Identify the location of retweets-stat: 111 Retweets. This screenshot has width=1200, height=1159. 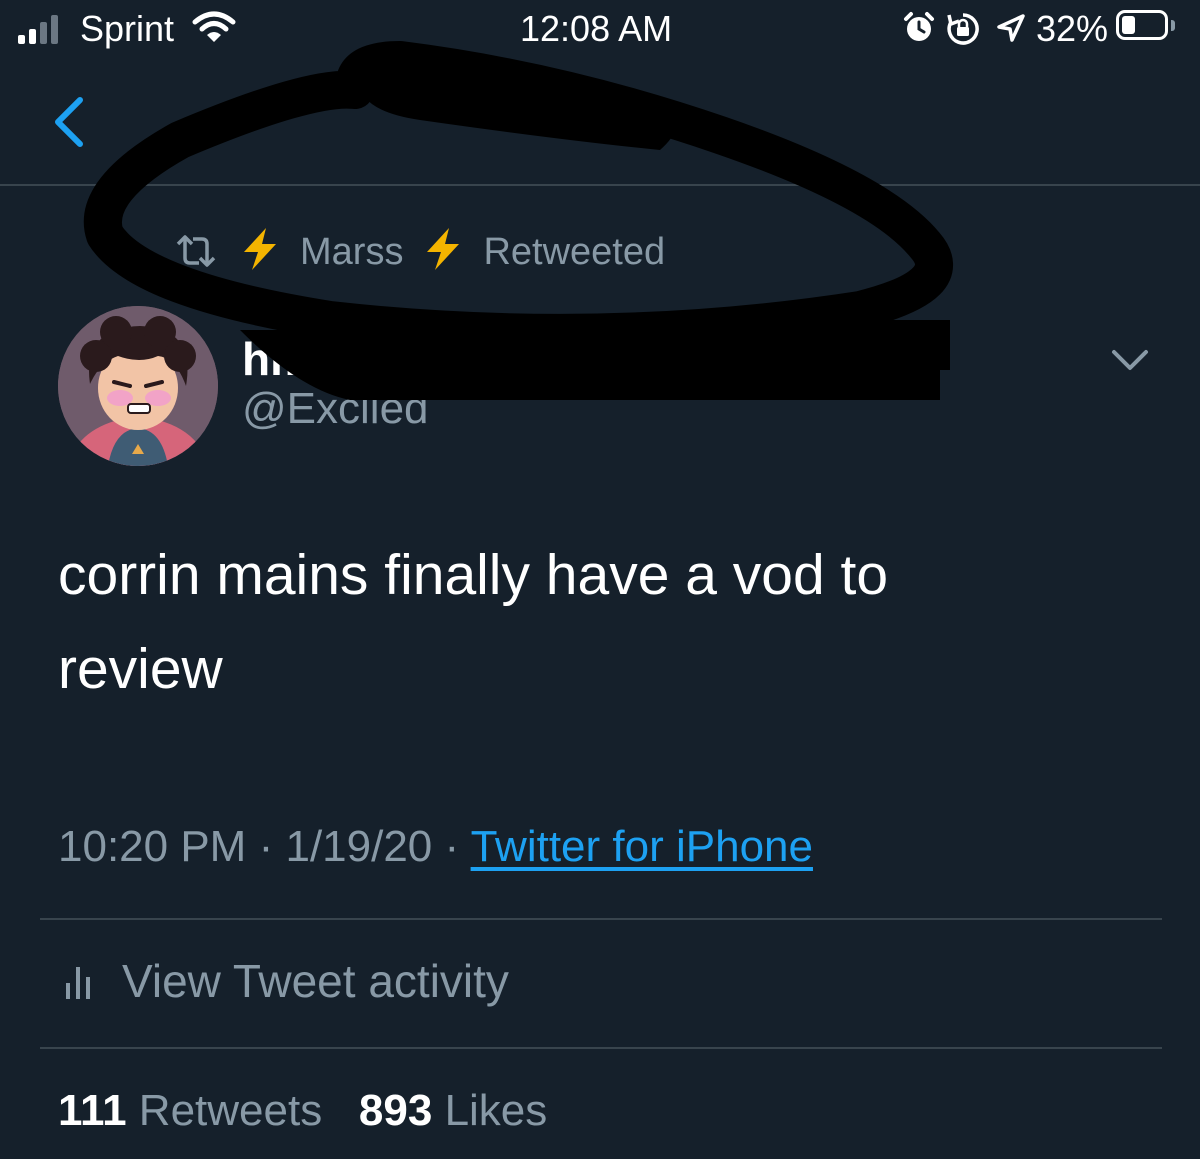
(190, 1110).